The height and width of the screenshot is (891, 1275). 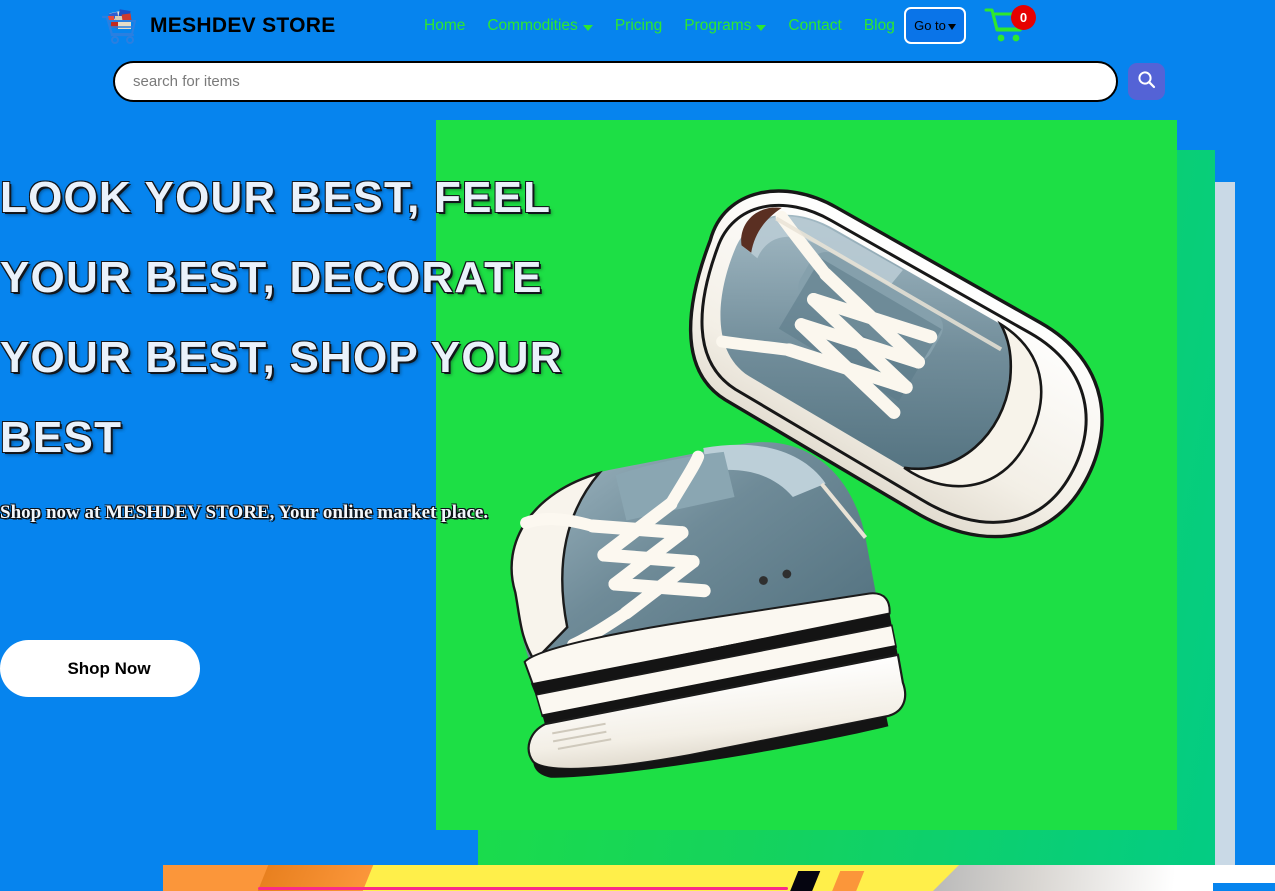 I want to click on nav-item-programs: Programs, so click(x=725, y=26).